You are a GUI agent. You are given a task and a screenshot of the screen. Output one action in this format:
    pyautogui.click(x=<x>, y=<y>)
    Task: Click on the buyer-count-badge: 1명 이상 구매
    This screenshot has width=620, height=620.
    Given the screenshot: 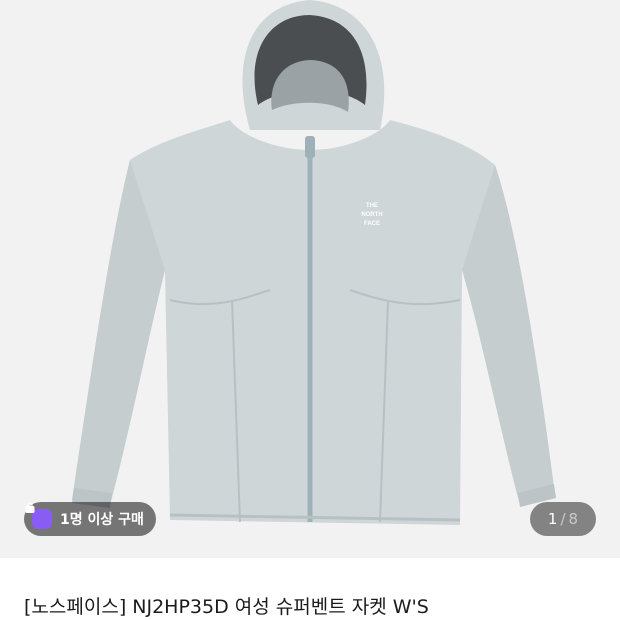 What is the action you would take?
    pyautogui.click(x=90, y=519)
    